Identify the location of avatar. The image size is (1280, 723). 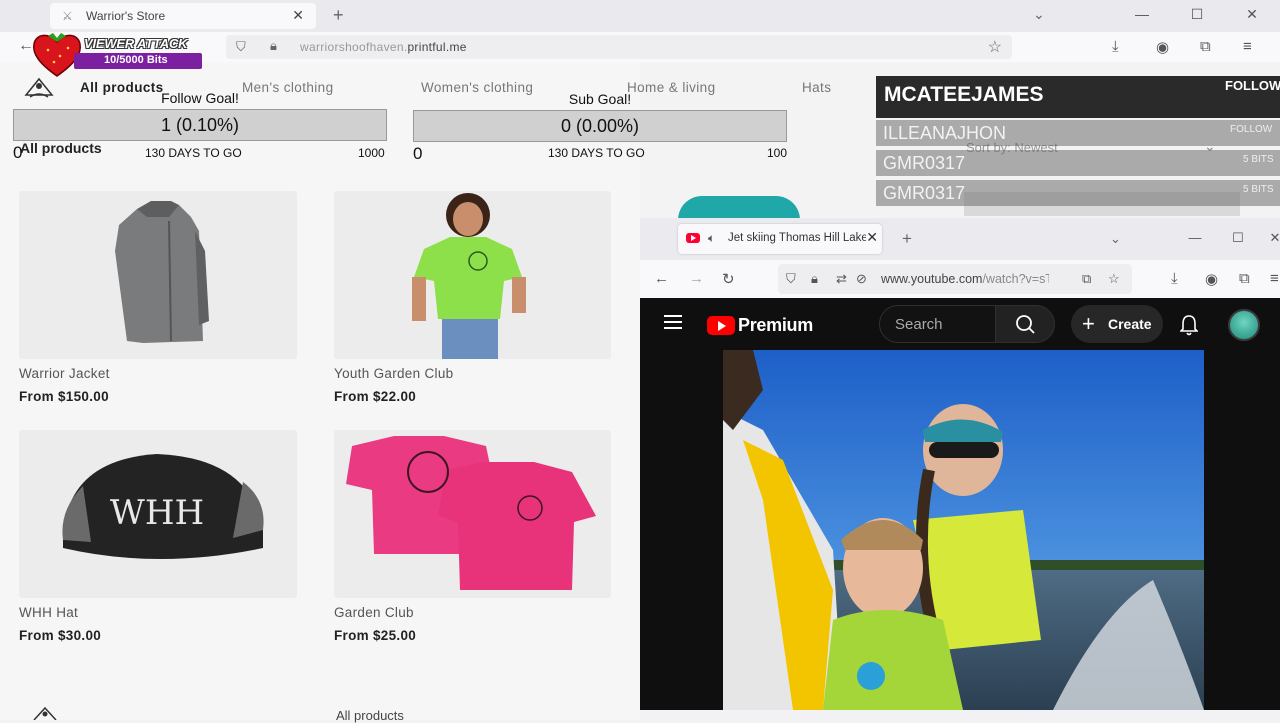
(1244, 325).